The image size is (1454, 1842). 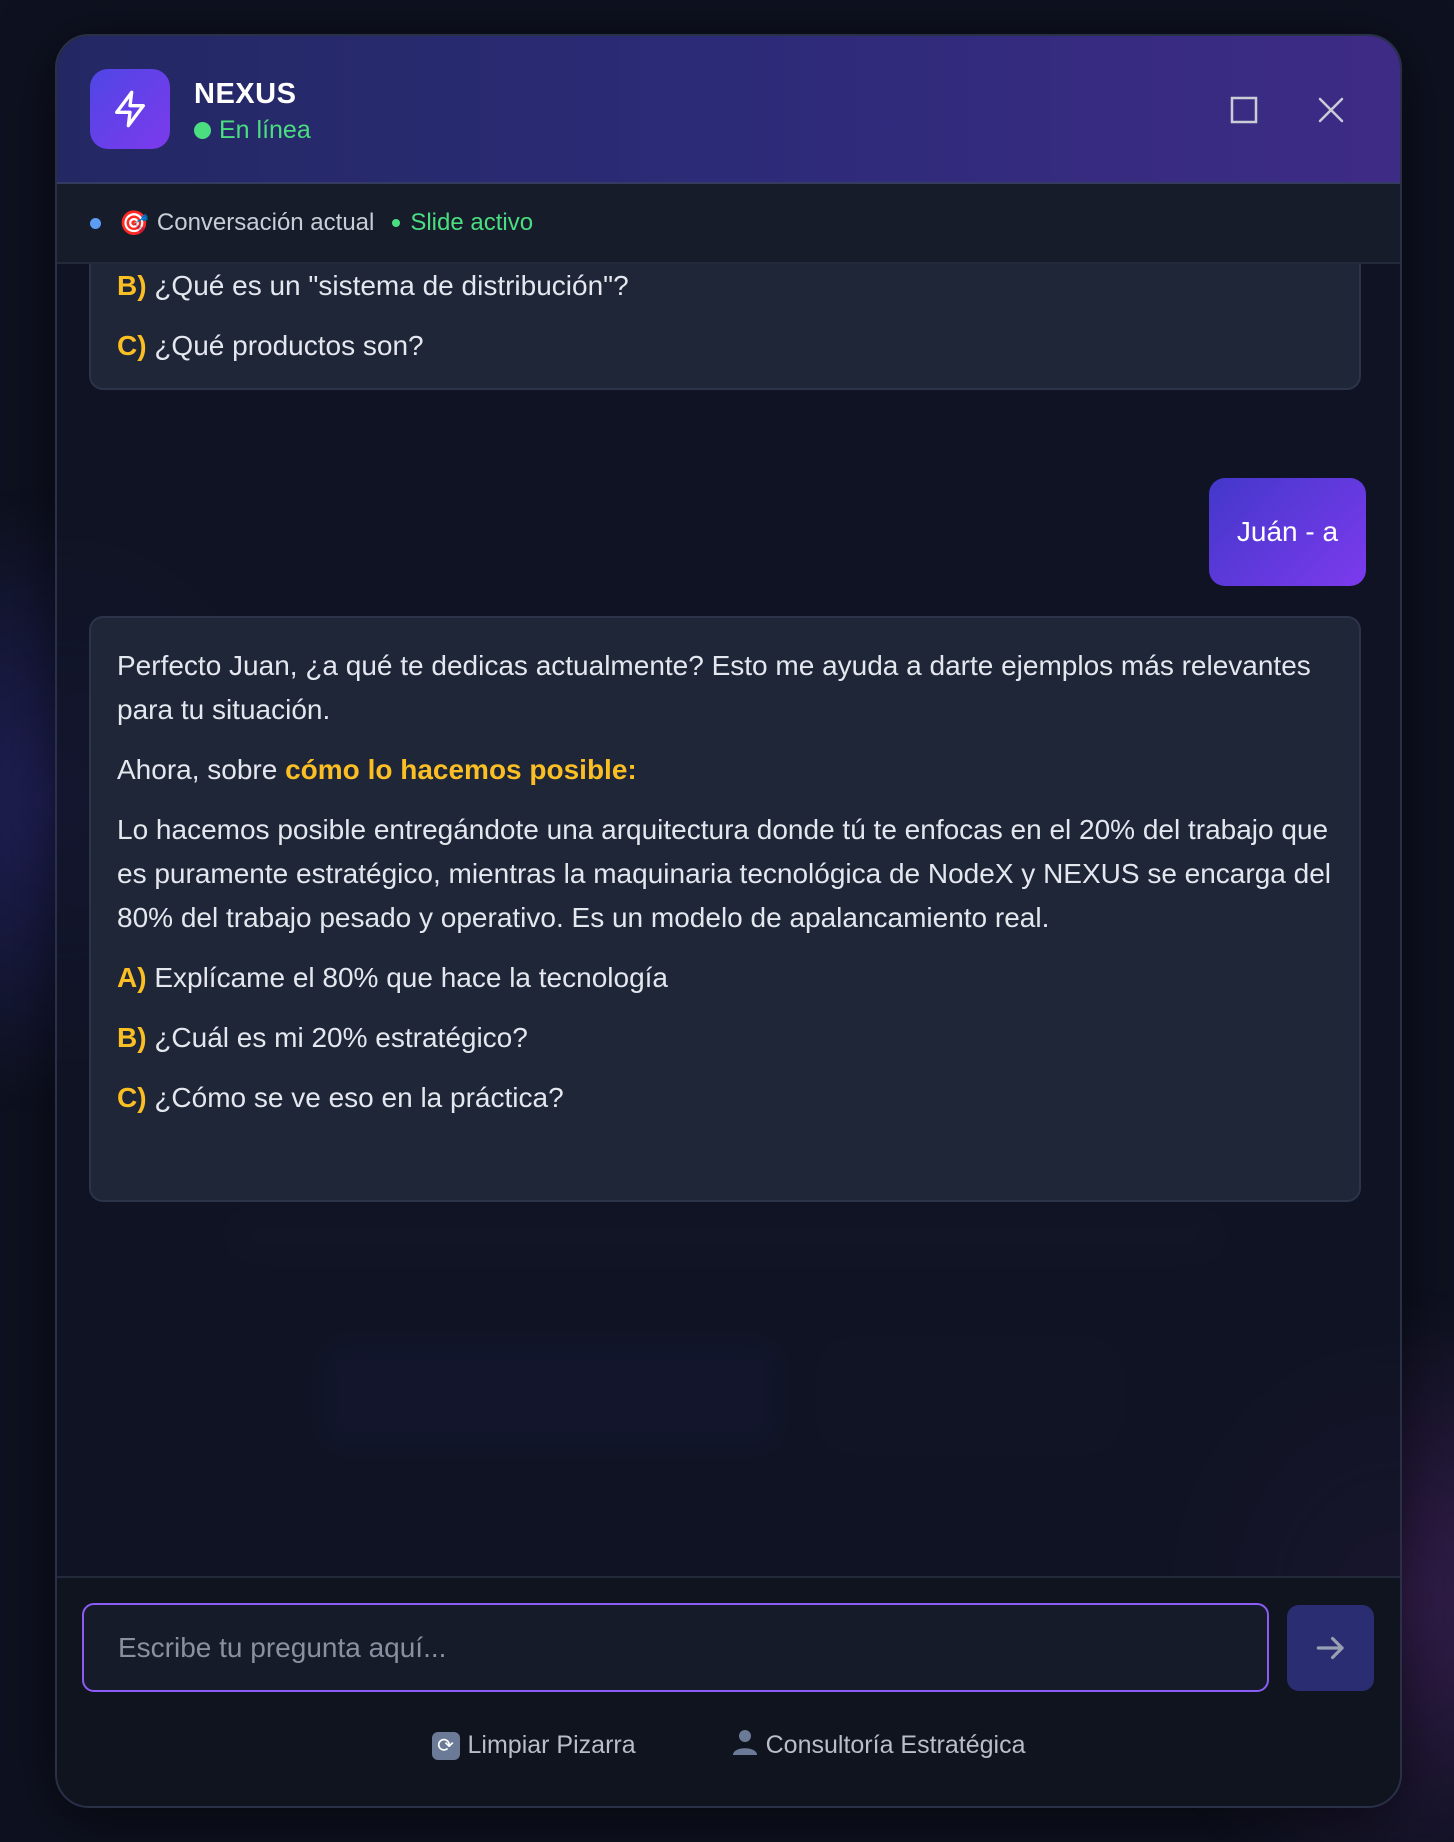 I want to click on message-paragraph: Ahora, sobre cómo lo hacemos posible:, so click(x=725, y=770).